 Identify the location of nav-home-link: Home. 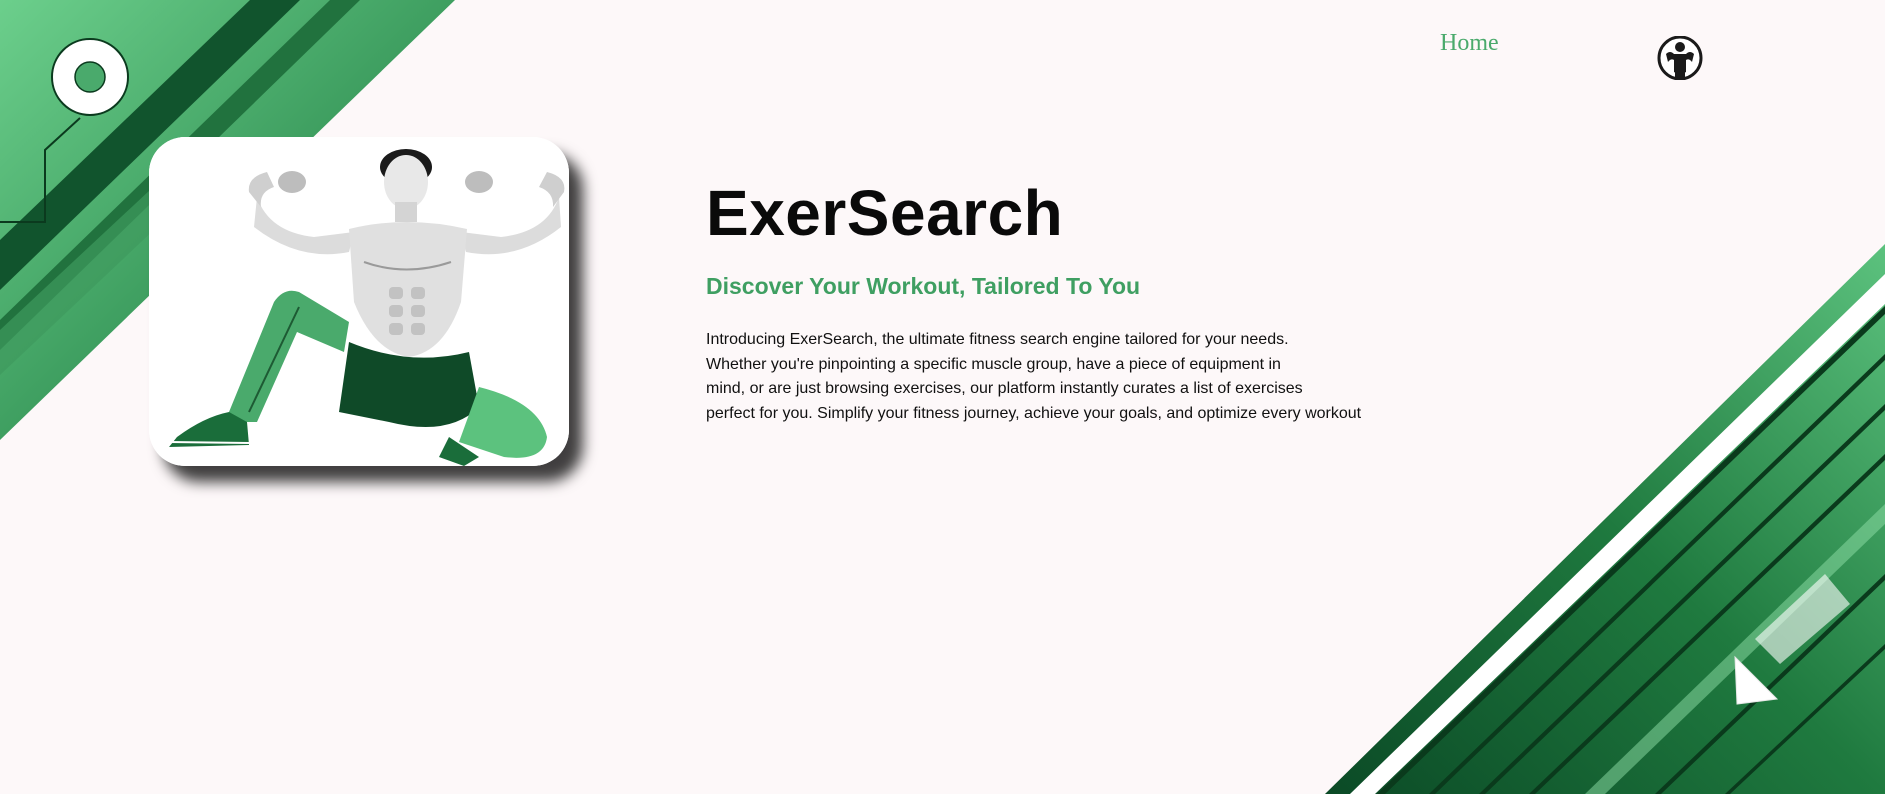
(1469, 43).